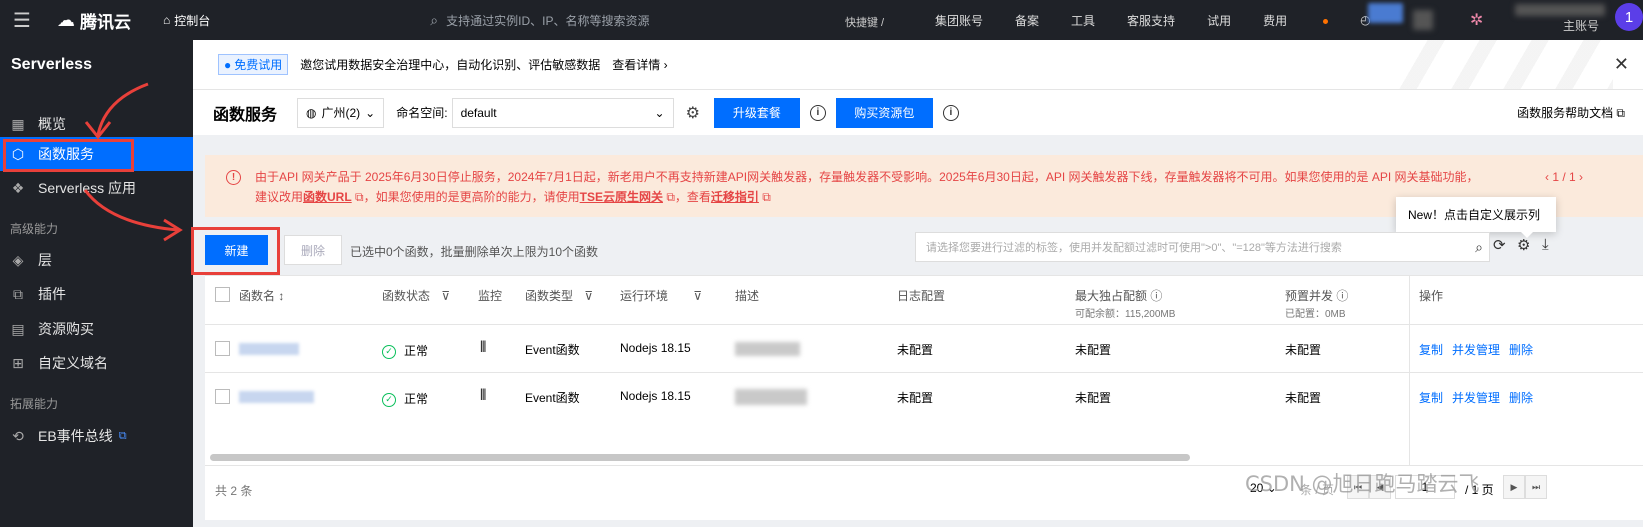 Image resolution: width=1643 pixels, height=527 pixels. Describe the element at coordinates (96, 124) in the screenshot. I see `sidebar-item-overview: ▦ 概览` at that location.